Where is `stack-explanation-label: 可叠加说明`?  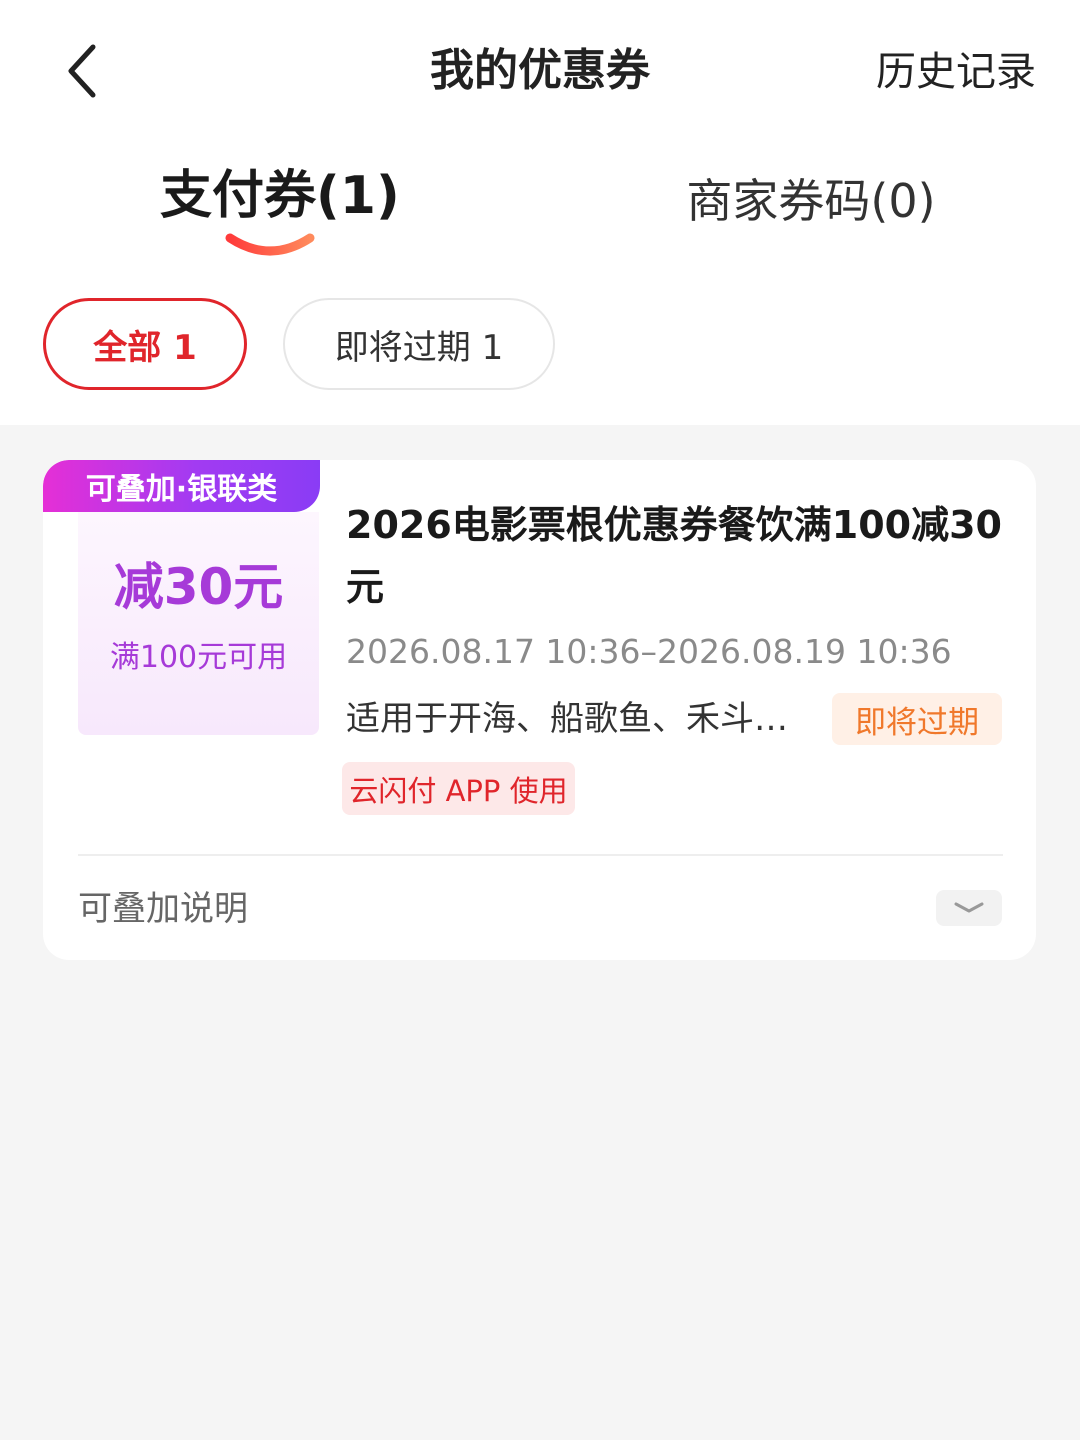 stack-explanation-label: 可叠加说明 is located at coordinates (163, 909).